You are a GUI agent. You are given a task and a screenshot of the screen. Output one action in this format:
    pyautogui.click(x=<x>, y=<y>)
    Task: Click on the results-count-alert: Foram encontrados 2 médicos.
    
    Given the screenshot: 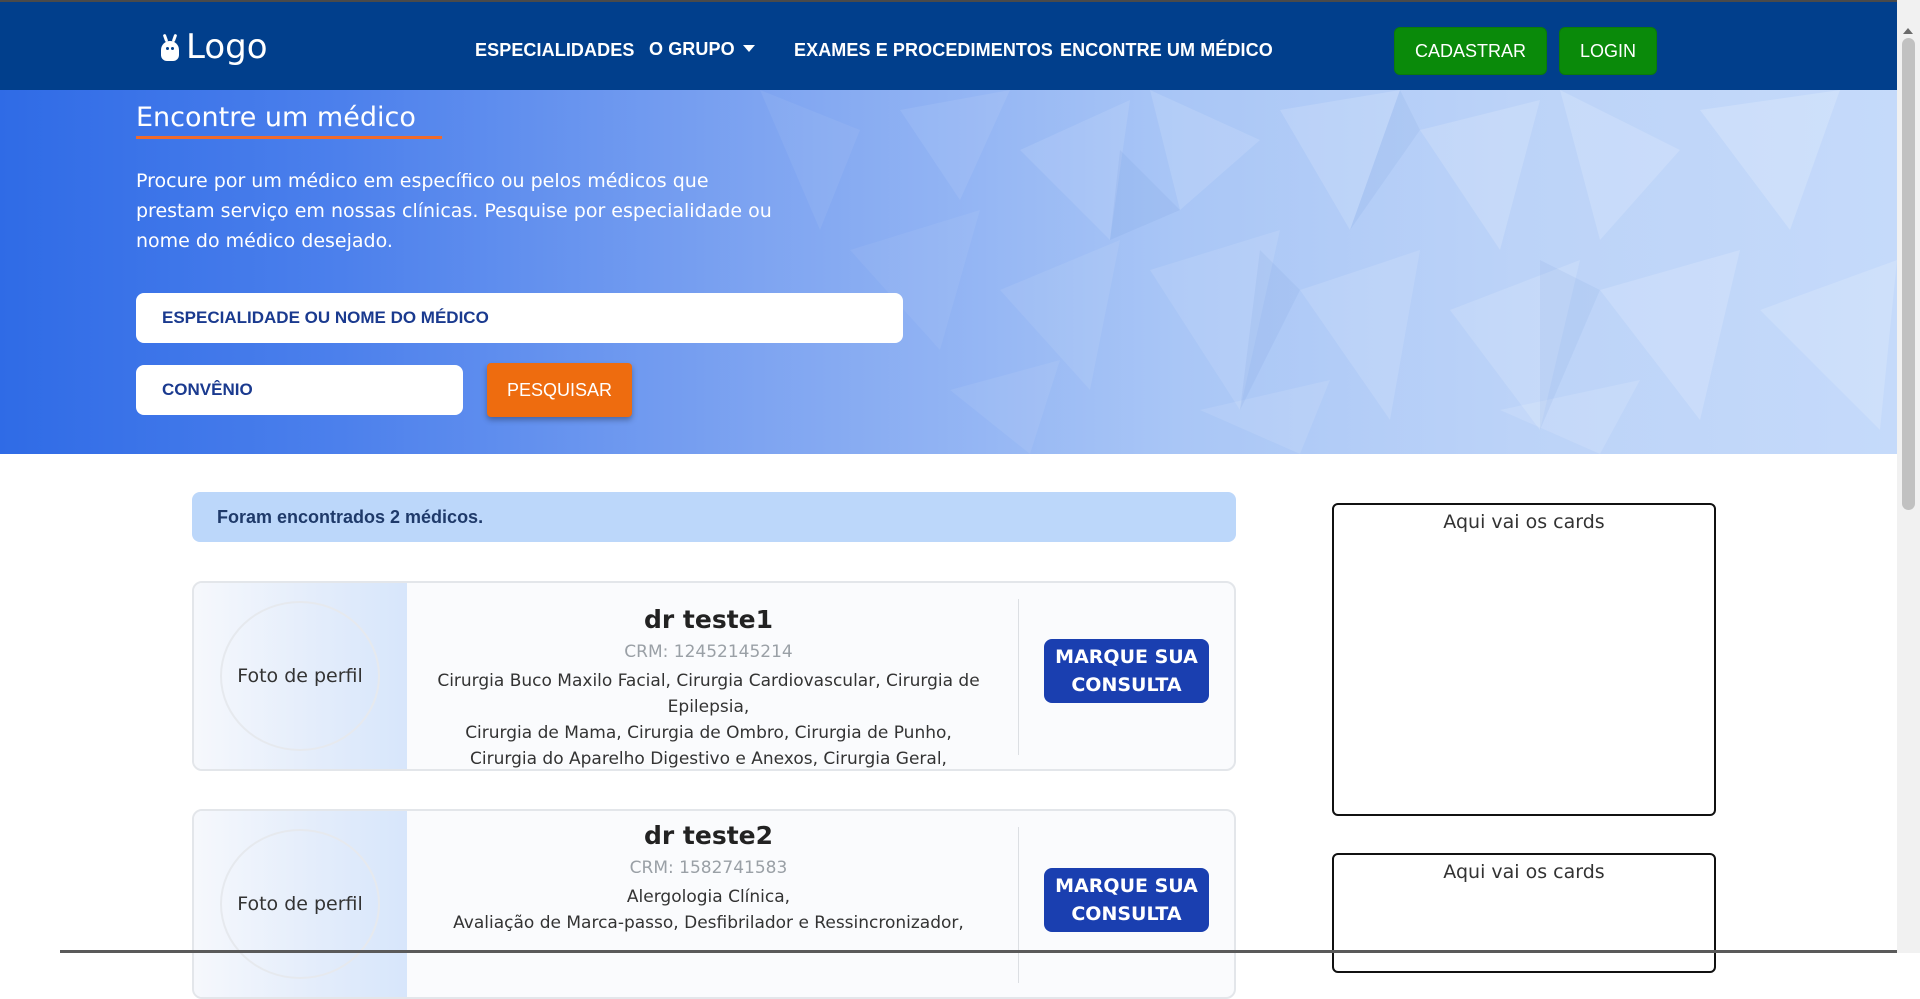 What is the action you would take?
    pyautogui.click(x=714, y=517)
    